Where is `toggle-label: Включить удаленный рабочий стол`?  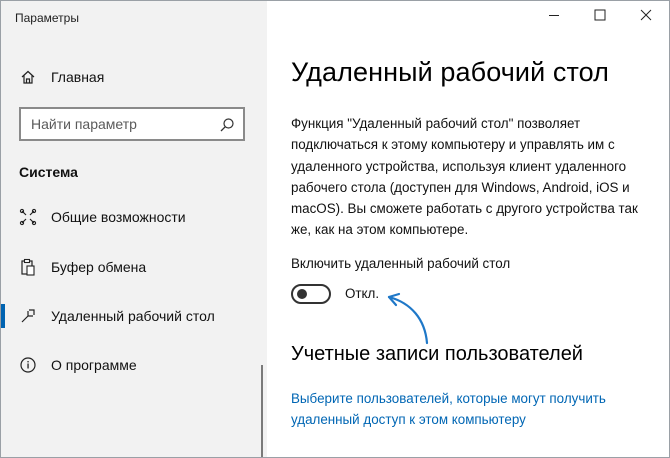 toggle-label: Включить удаленный рабочий стол is located at coordinates (401, 263).